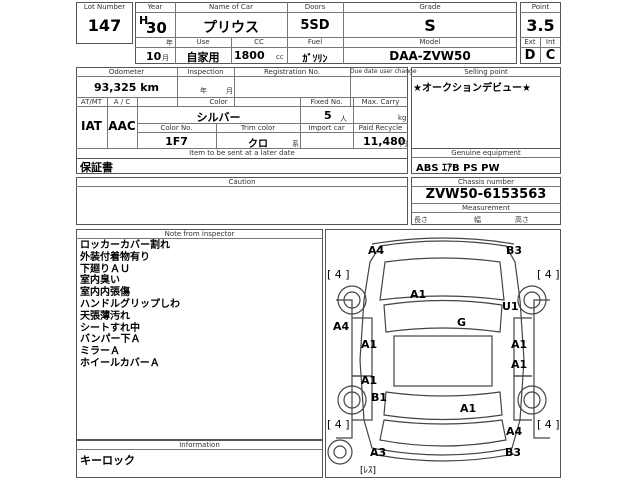  Describe the element at coordinates (203, 42) in the screenshot. I see `use-label: Use` at that location.